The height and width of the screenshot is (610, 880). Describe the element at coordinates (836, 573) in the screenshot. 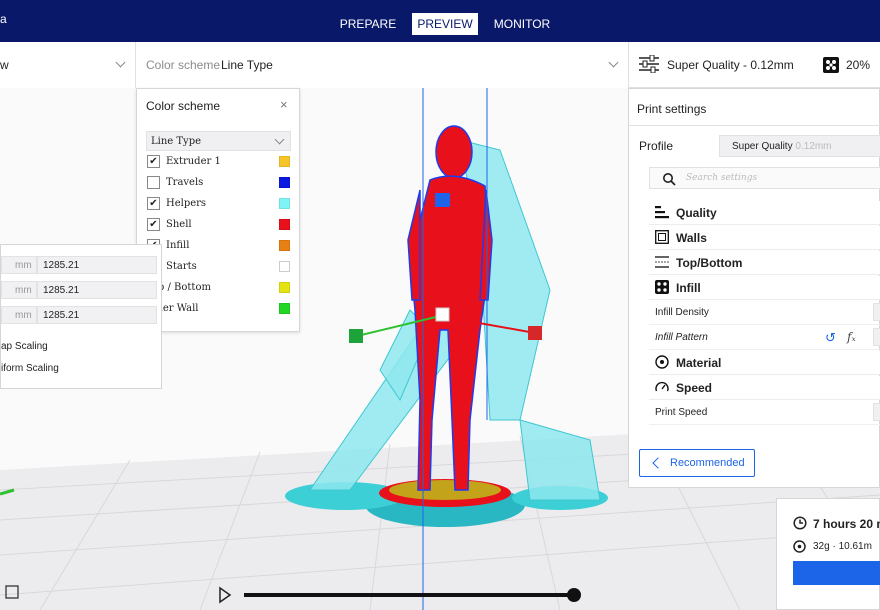

I see `save-to-disk-button` at that location.